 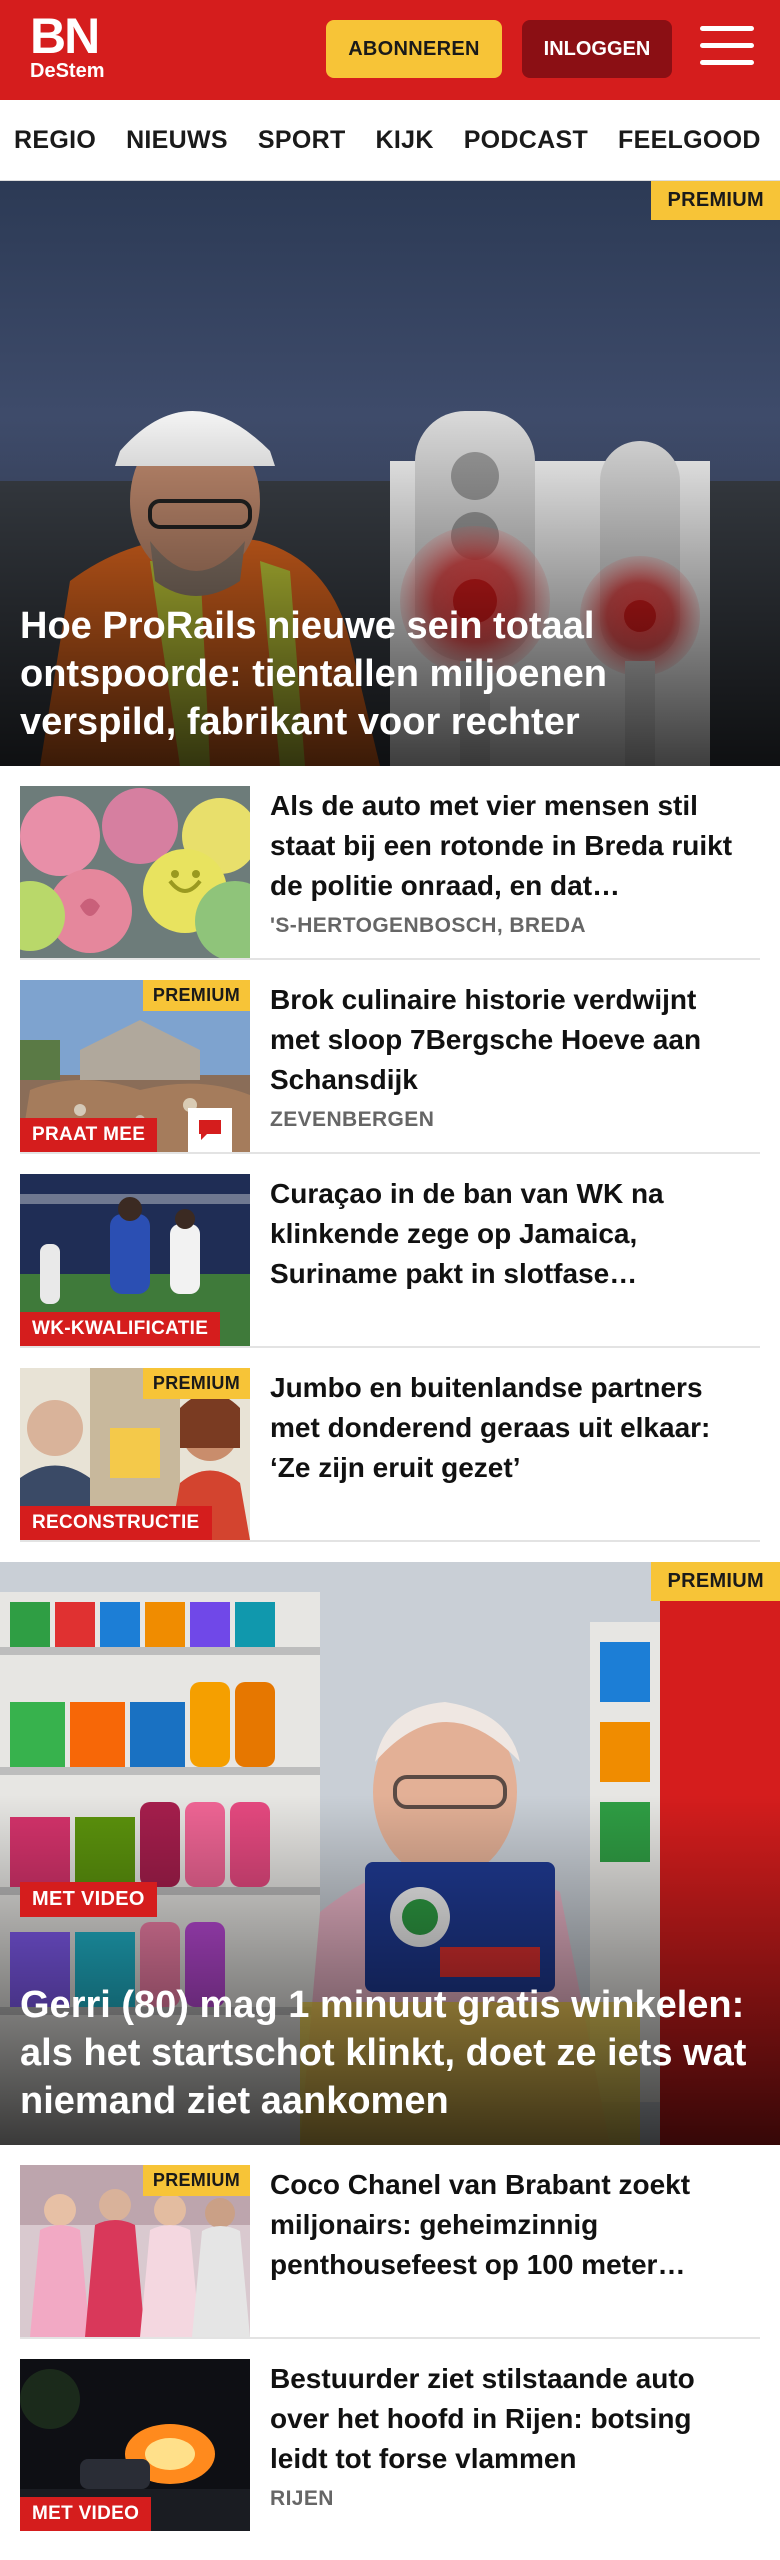 What do you see at coordinates (597, 49) in the screenshot?
I see `login-button: INLOGGEN` at bounding box center [597, 49].